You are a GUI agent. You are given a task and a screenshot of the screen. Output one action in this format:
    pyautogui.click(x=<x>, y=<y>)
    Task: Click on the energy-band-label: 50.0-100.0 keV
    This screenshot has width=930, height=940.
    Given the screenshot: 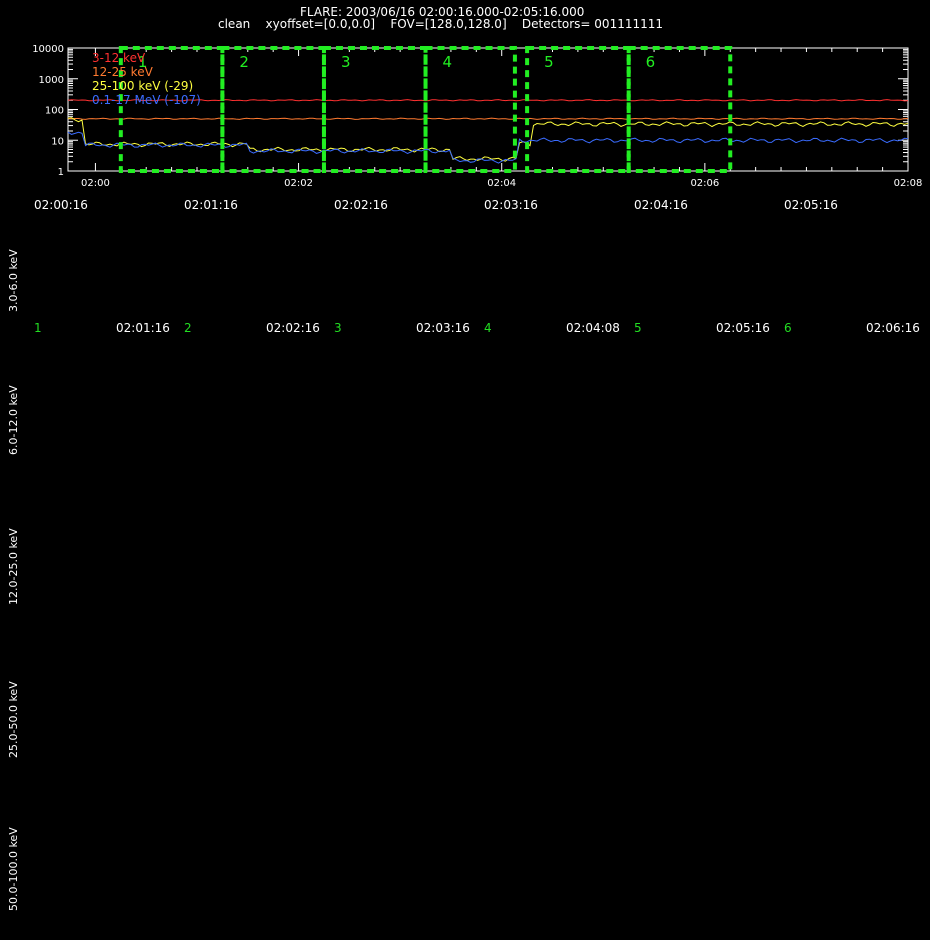 What is the action you would take?
    pyautogui.click(x=13, y=869)
    